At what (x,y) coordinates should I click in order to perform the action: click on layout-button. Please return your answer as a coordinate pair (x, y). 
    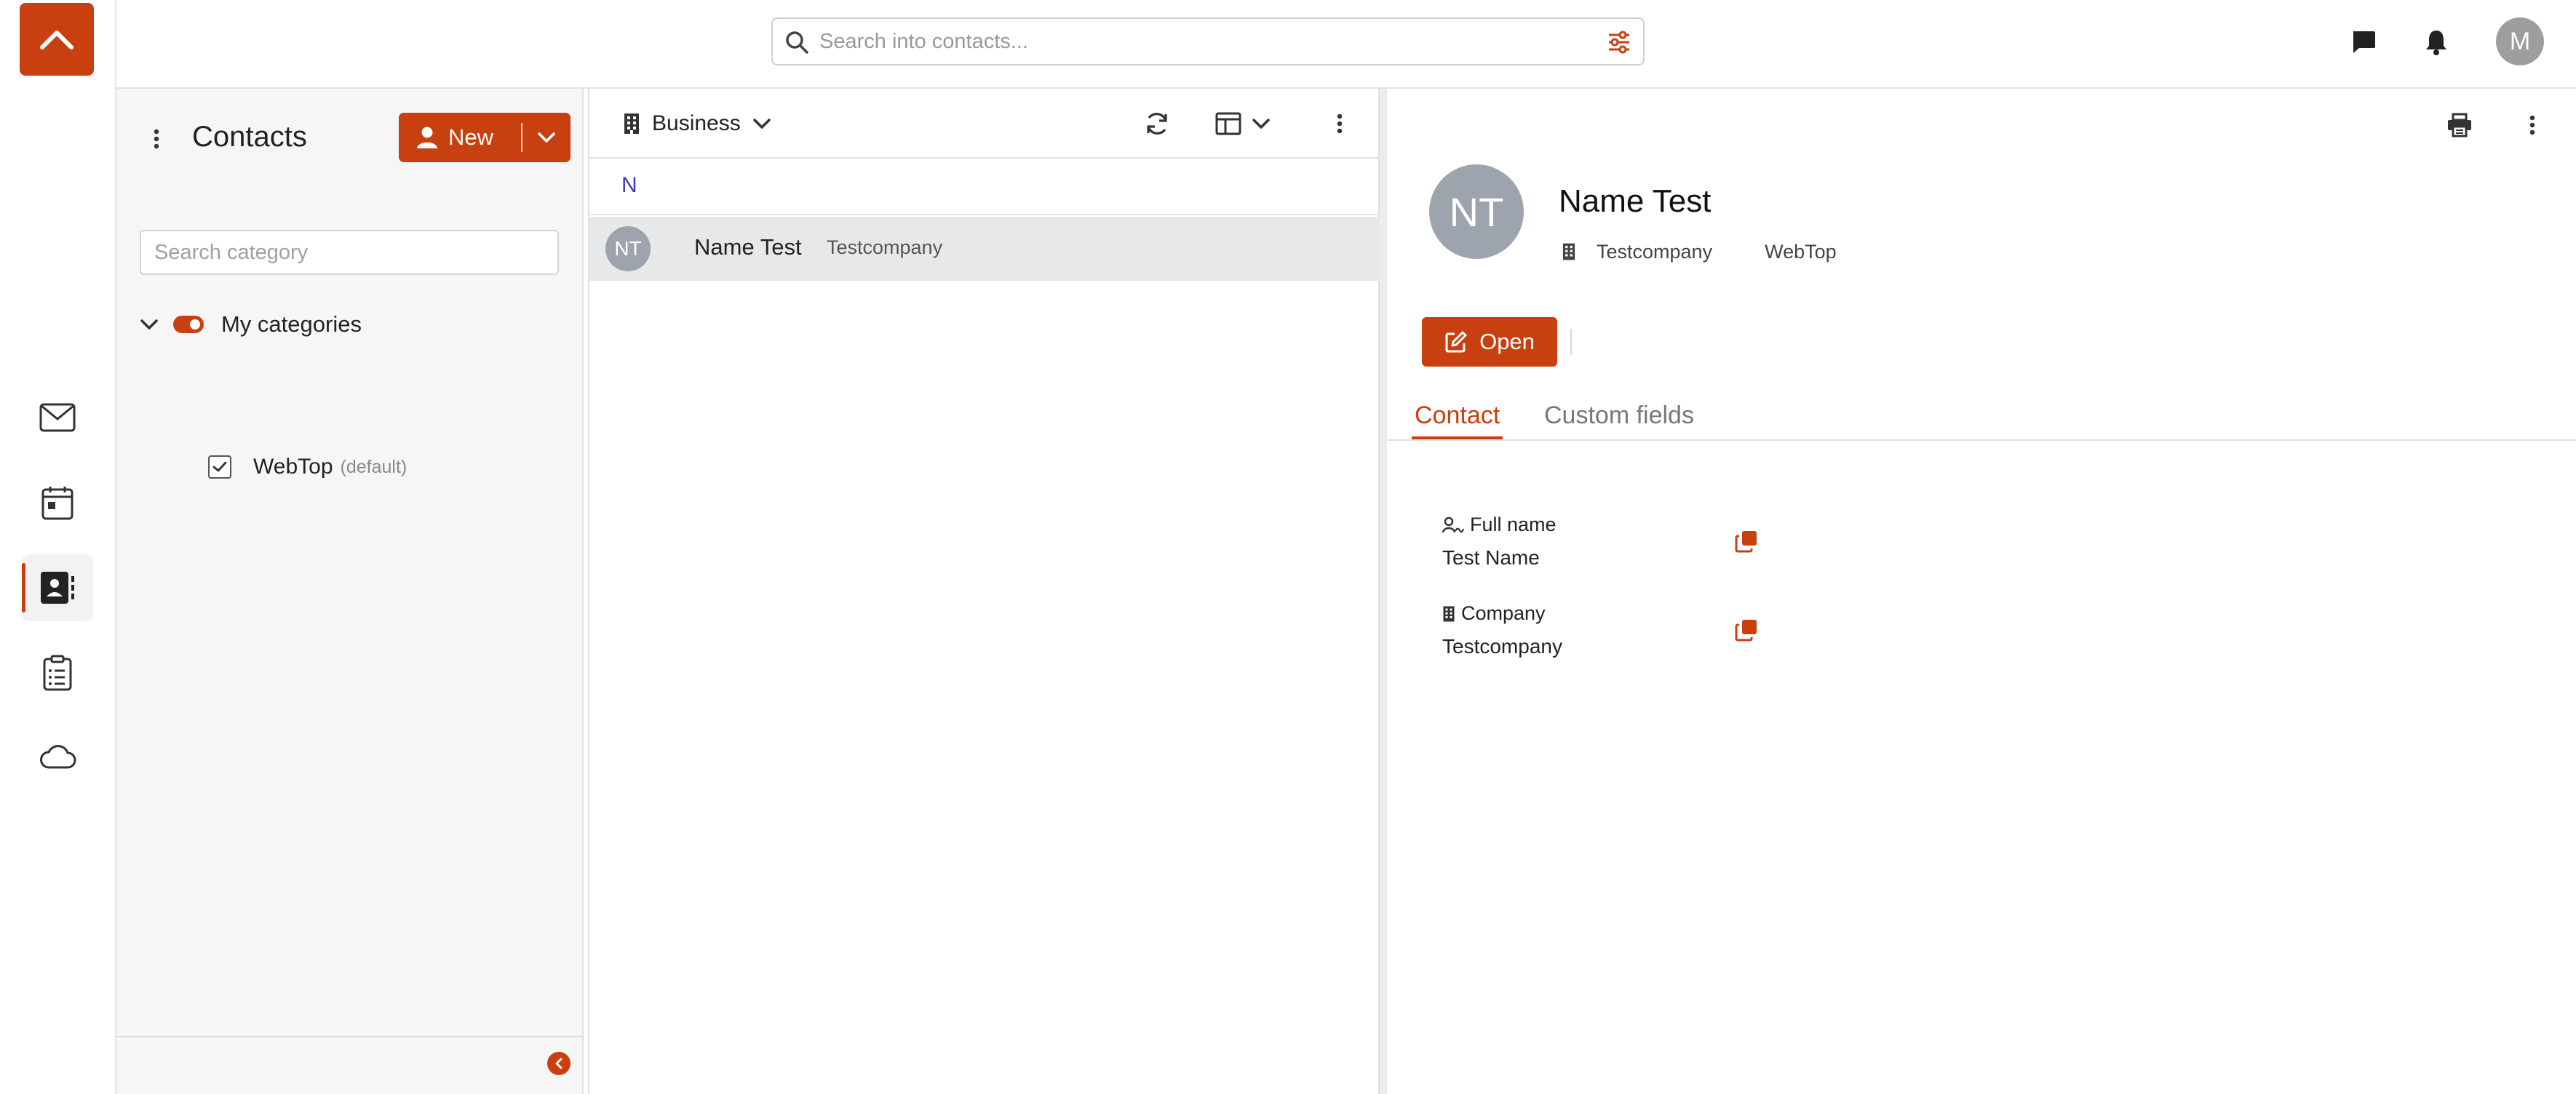
    Looking at the image, I should click on (1243, 123).